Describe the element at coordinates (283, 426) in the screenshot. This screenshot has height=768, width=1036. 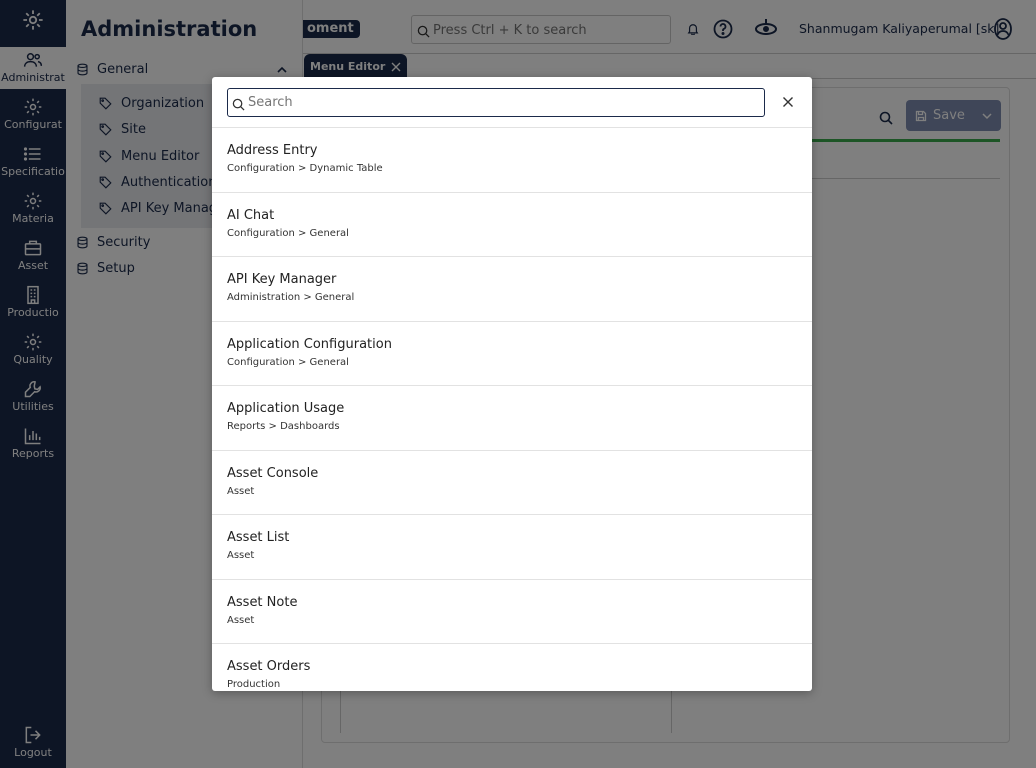
I see `result-path: Reports > Dashboards` at that location.